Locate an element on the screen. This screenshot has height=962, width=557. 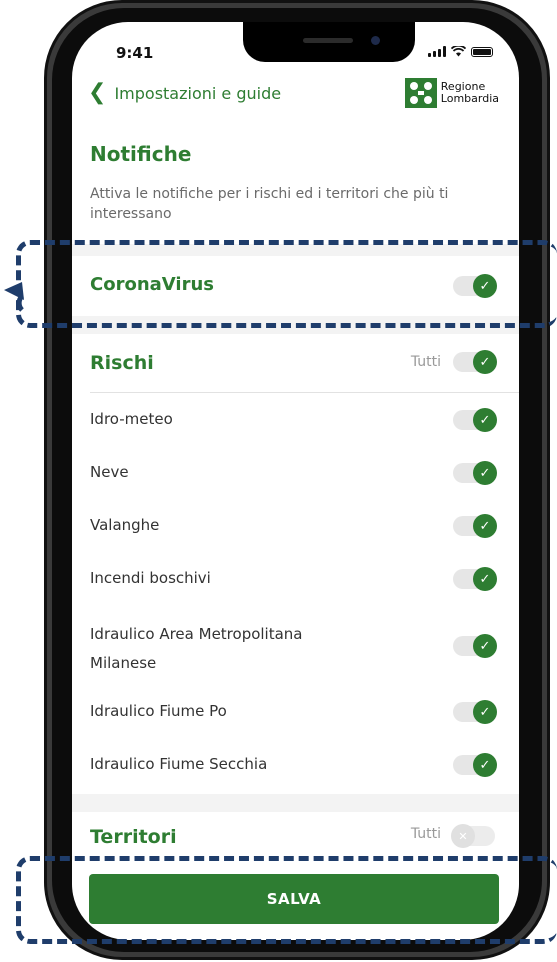
territori-all-toggle: ✕ is located at coordinates (473, 836).